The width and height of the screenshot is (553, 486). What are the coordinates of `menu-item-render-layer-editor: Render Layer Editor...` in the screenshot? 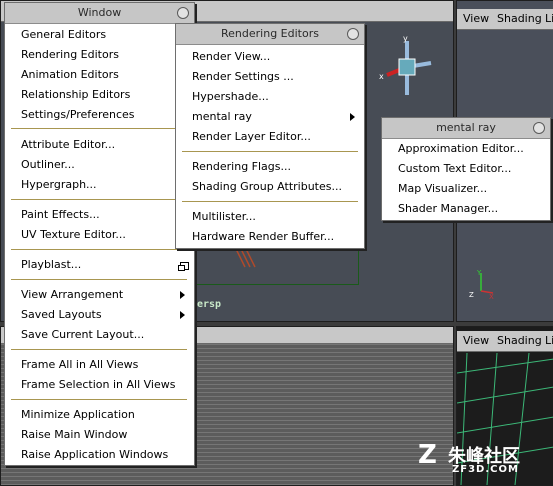 It's located at (251, 136).